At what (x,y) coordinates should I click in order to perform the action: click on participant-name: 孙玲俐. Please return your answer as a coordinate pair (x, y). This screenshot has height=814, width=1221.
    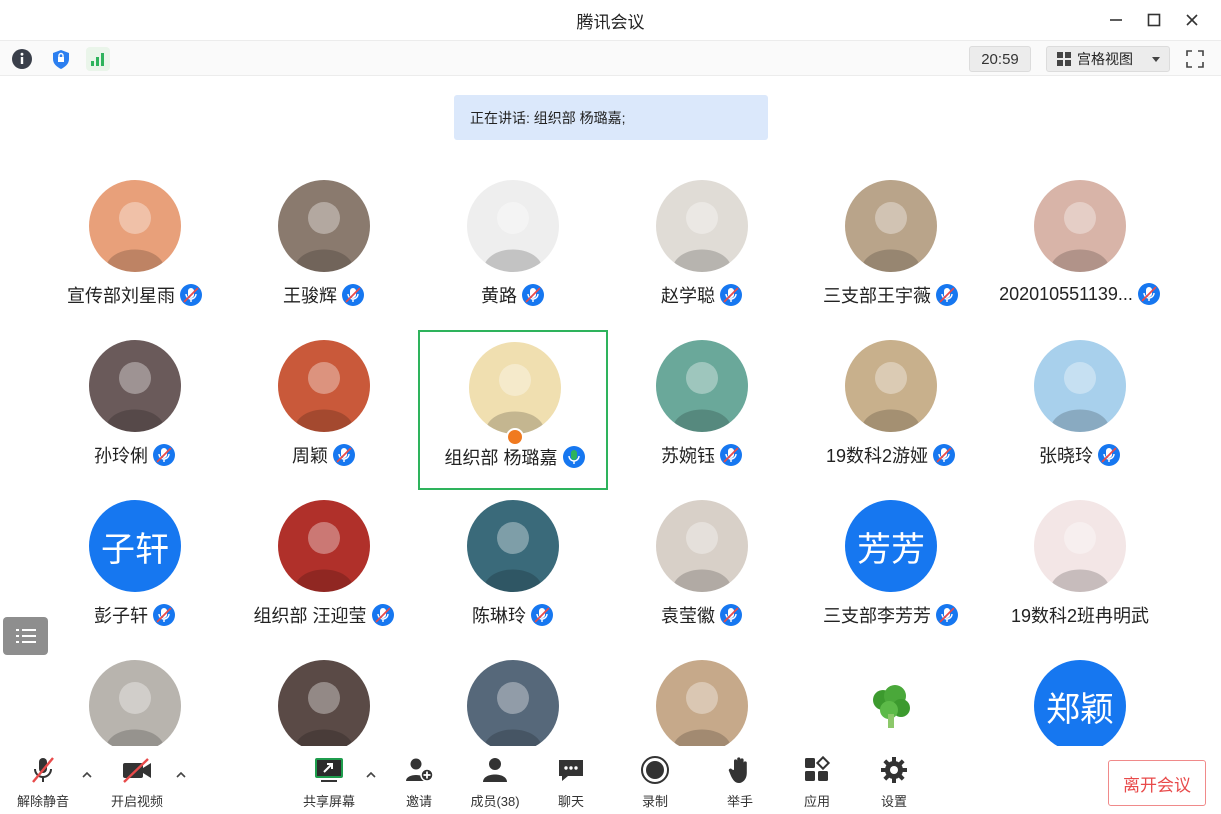
    Looking at the image, I should click on (121, 456).